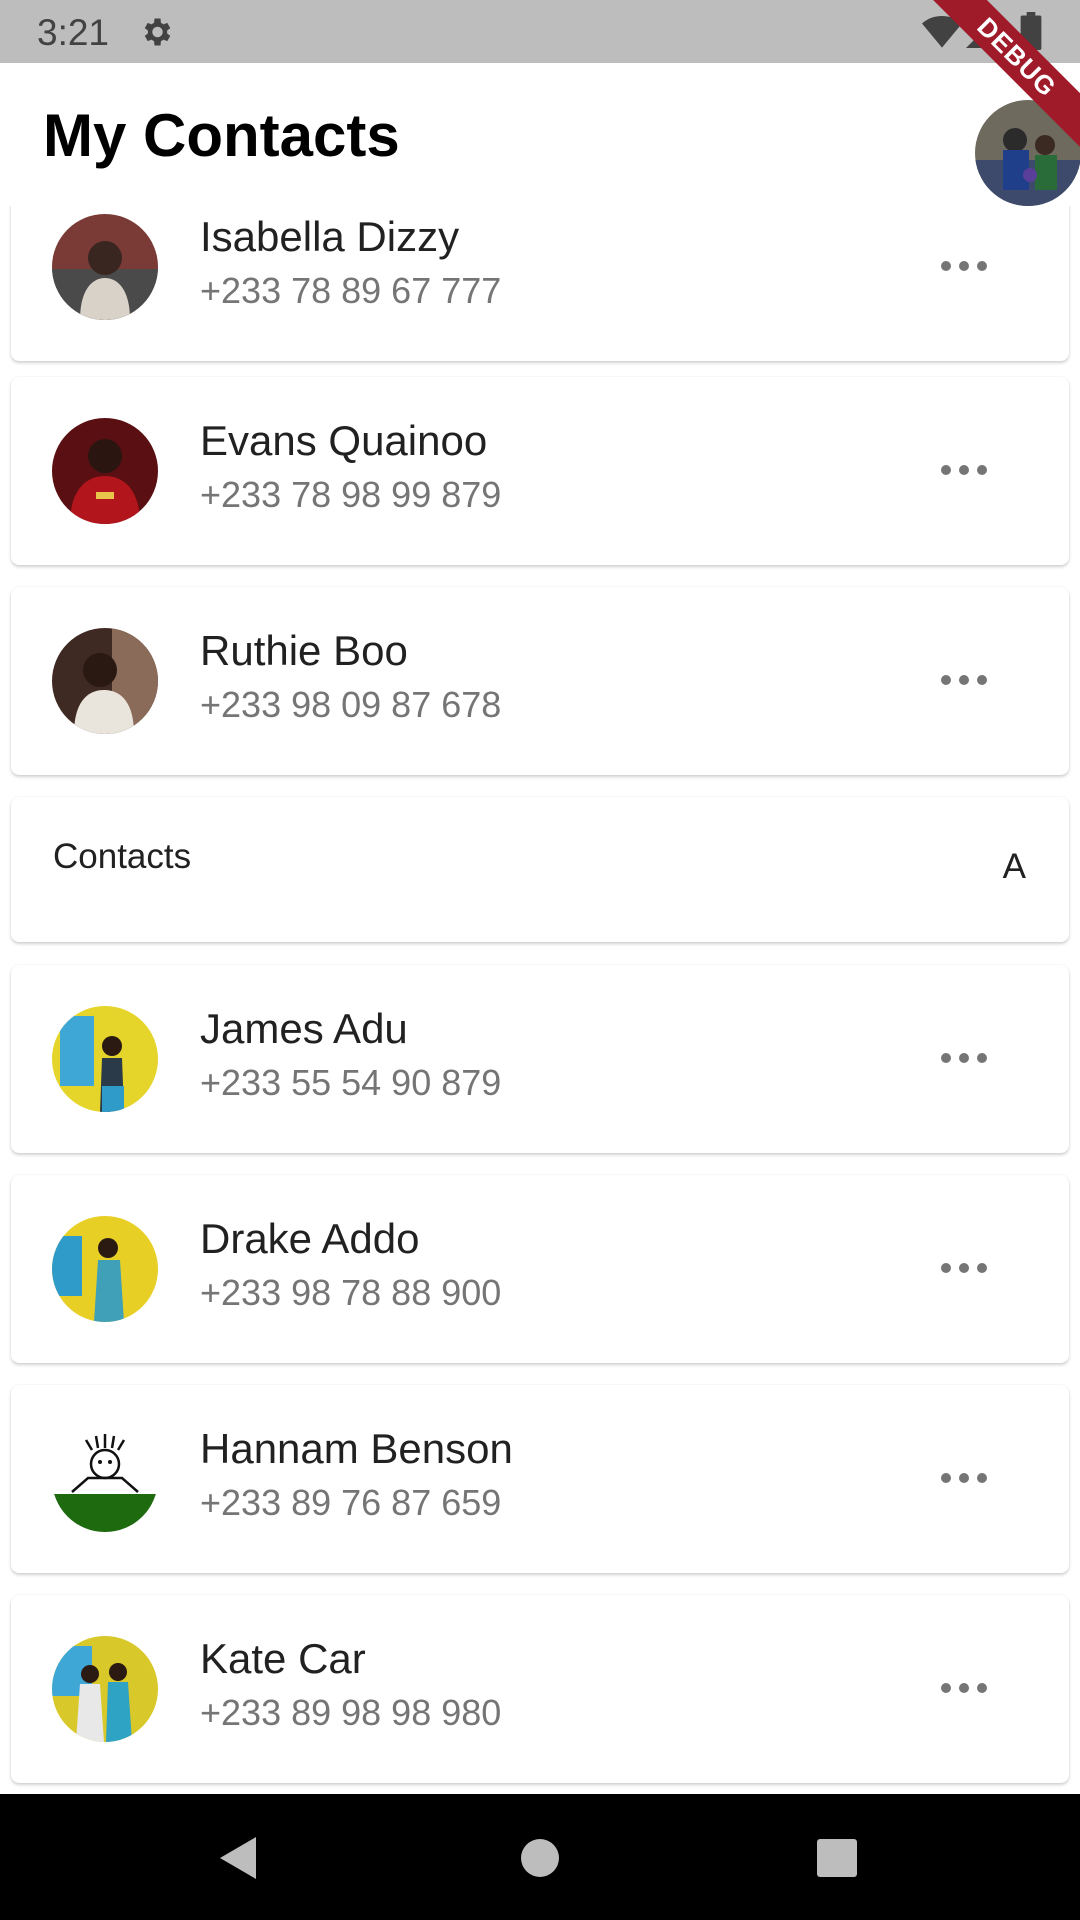 Image resolution: width=1080 pixels, height=1920 pixels. Describe the element at coordinates (540, 681) in the screenshot. I see `contact-card: Ruthie Boo +233 98 09 87 678` at that location.